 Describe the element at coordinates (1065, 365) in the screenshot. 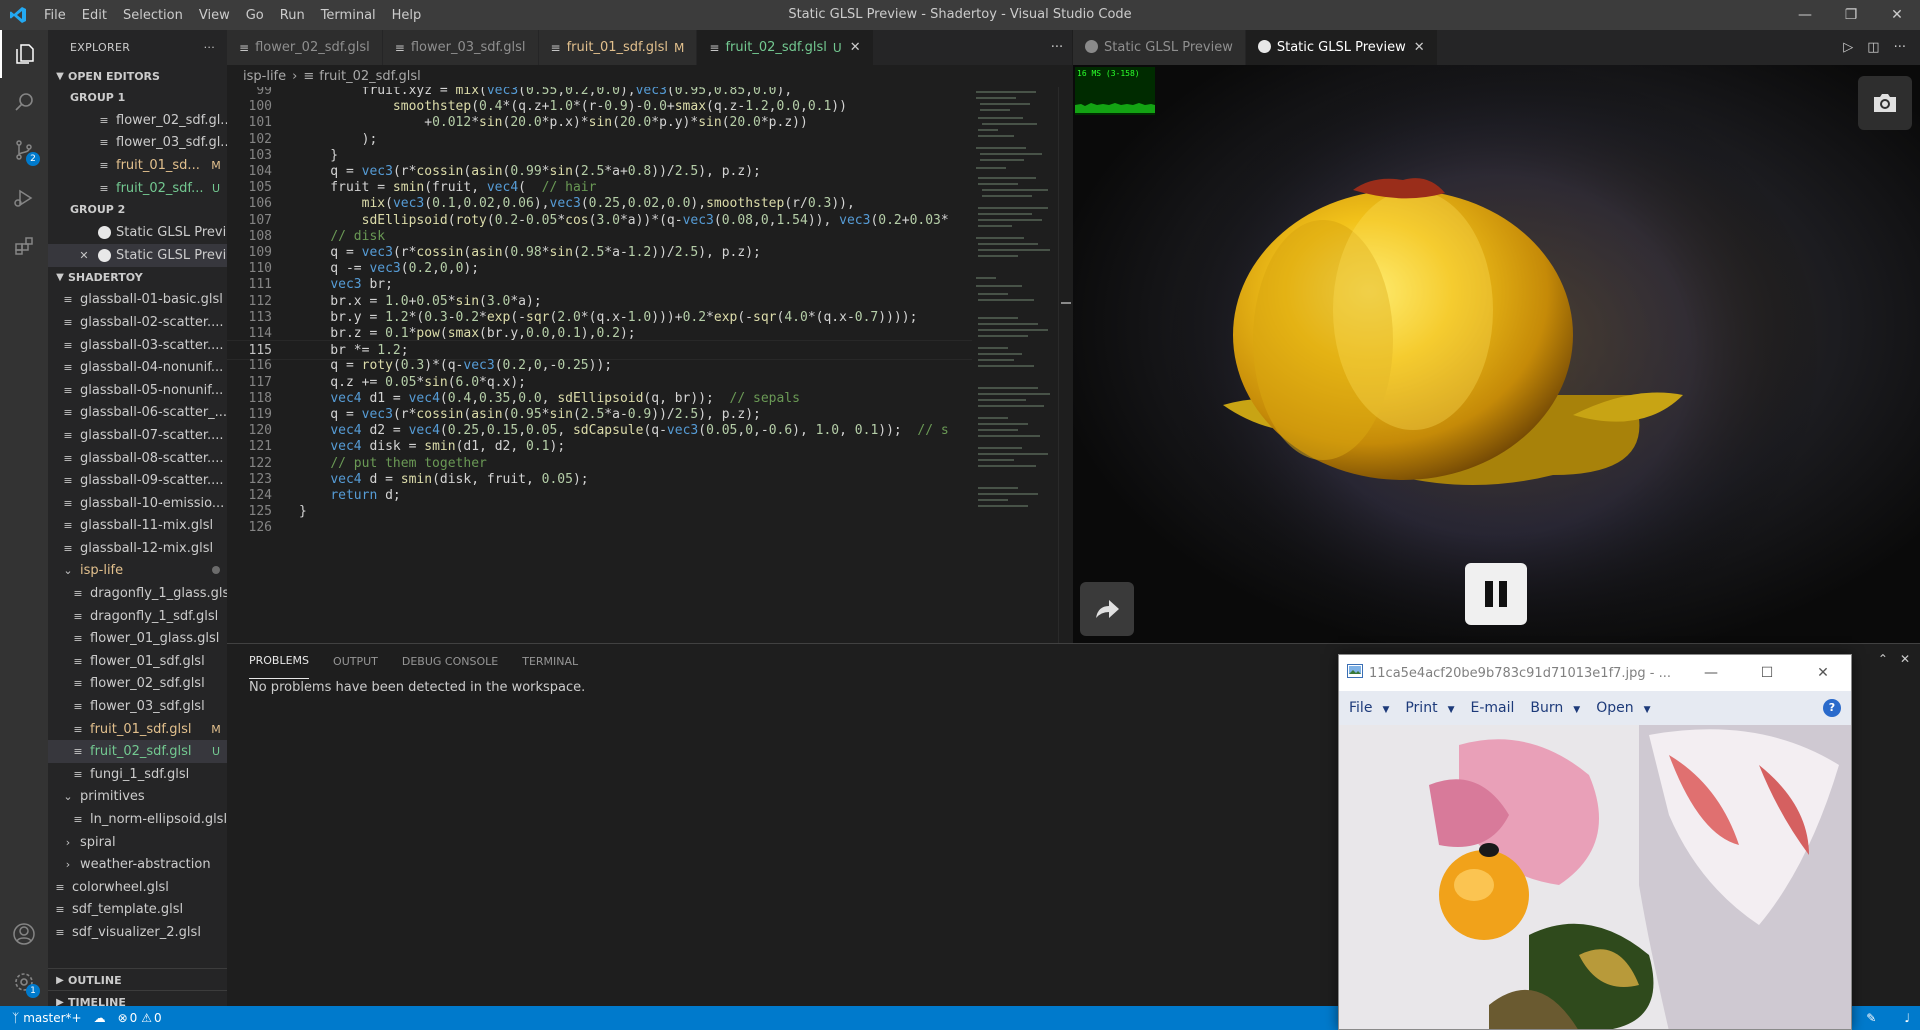

I see `editor-scrollbar` at that location.